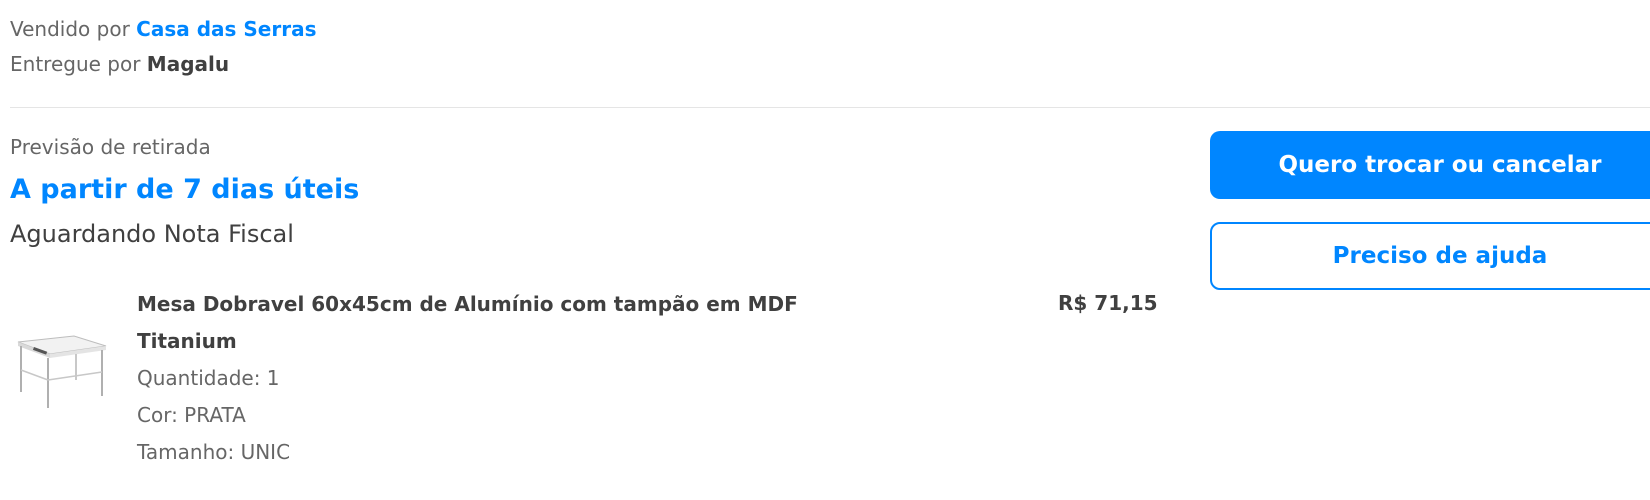 Image resolution: width=1650 pixels, height=500 pixels. I want to click on sold-by-line: Vendido por Casa das Serras, so click(163, 29).